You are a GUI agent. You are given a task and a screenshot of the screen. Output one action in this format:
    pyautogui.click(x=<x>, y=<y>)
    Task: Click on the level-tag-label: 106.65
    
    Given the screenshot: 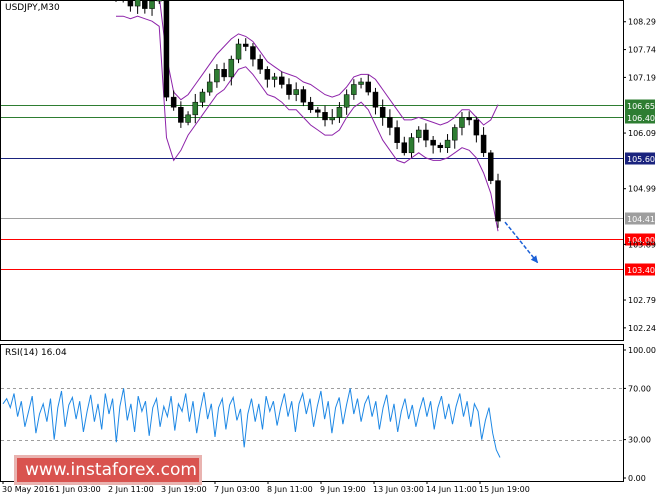 What is the action you would take?
    pyautogui.click(x=641, y=106)
    